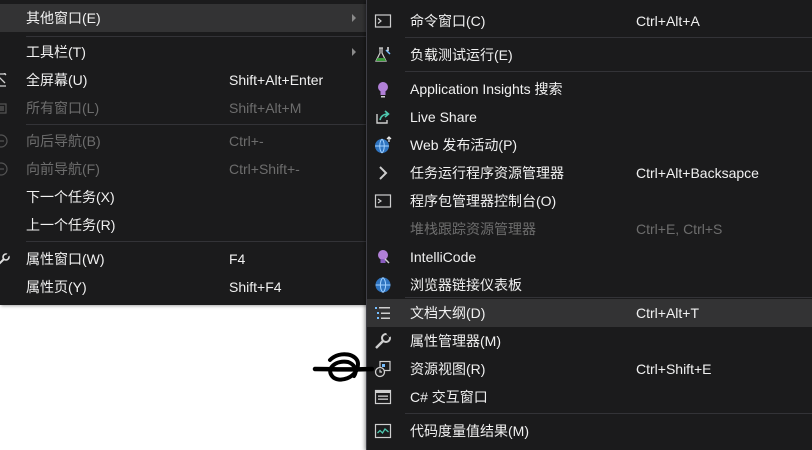 The image size is (812, 450). Describe the element at coordinates (383, 257) in the screenshot. I see `intellicode-icon` at that location.